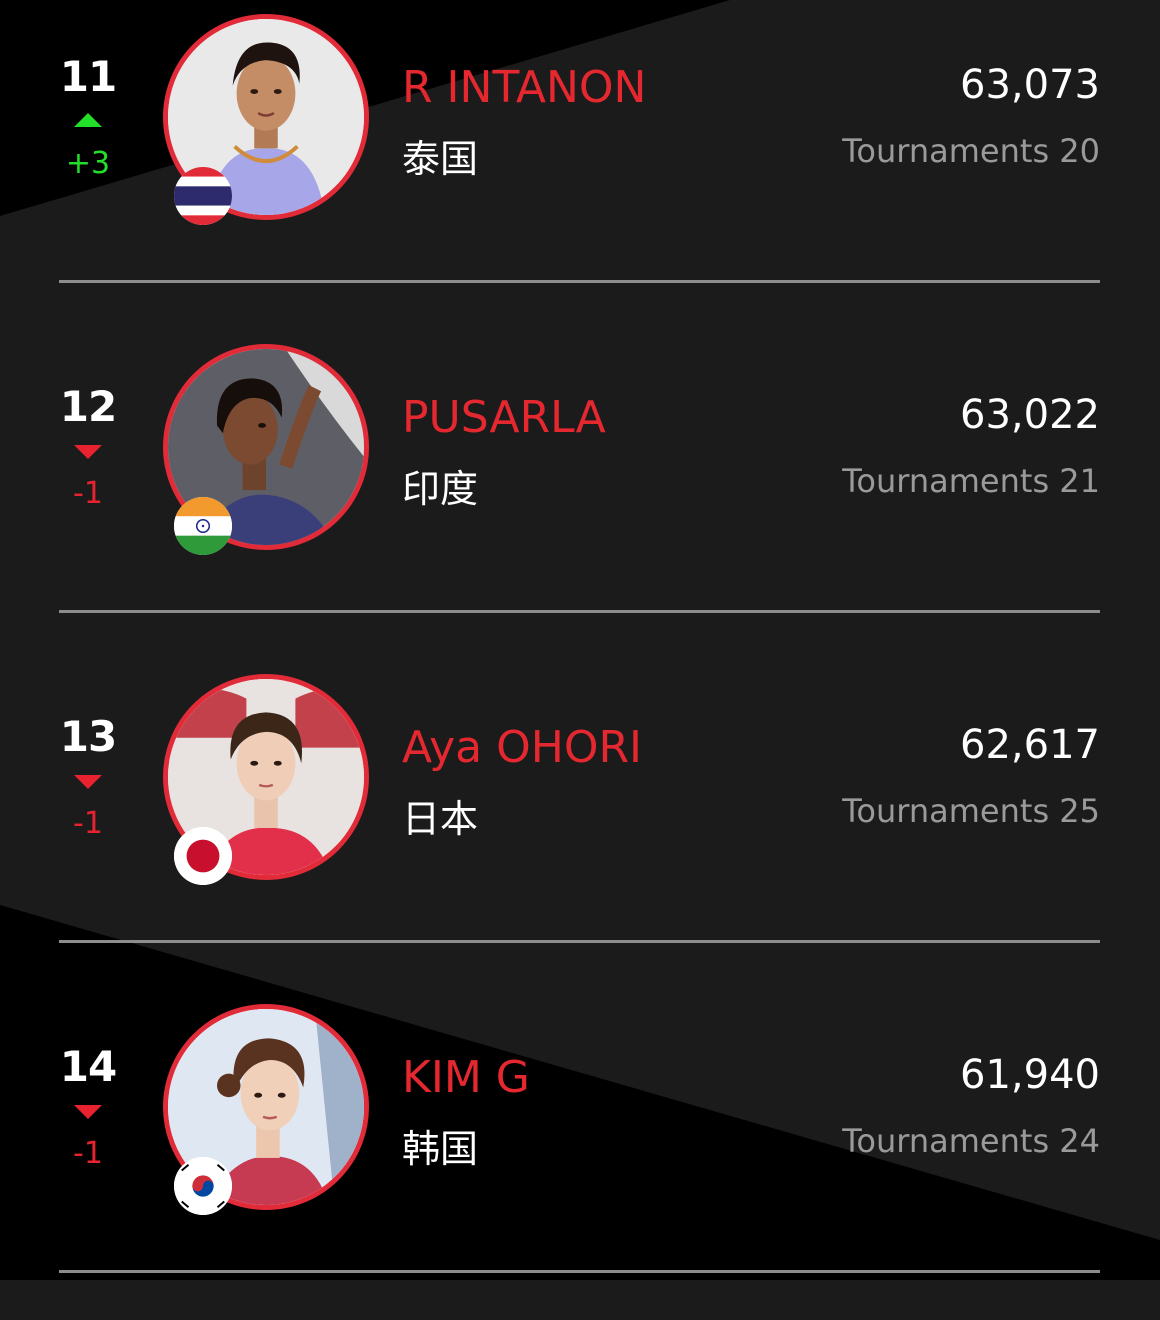 This screenshot has width=1160, height=1320. I want to click on player-points: 63,073, so click(1030, 85).